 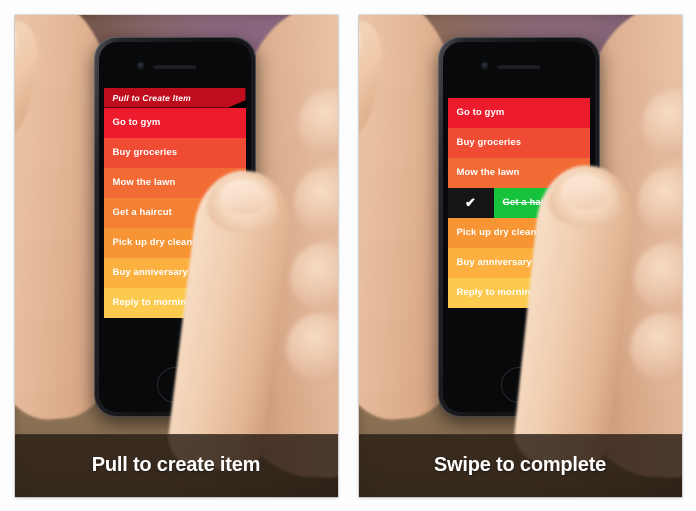 I want to click on checkmark-icon: ✔, so click(x=470, y=202).